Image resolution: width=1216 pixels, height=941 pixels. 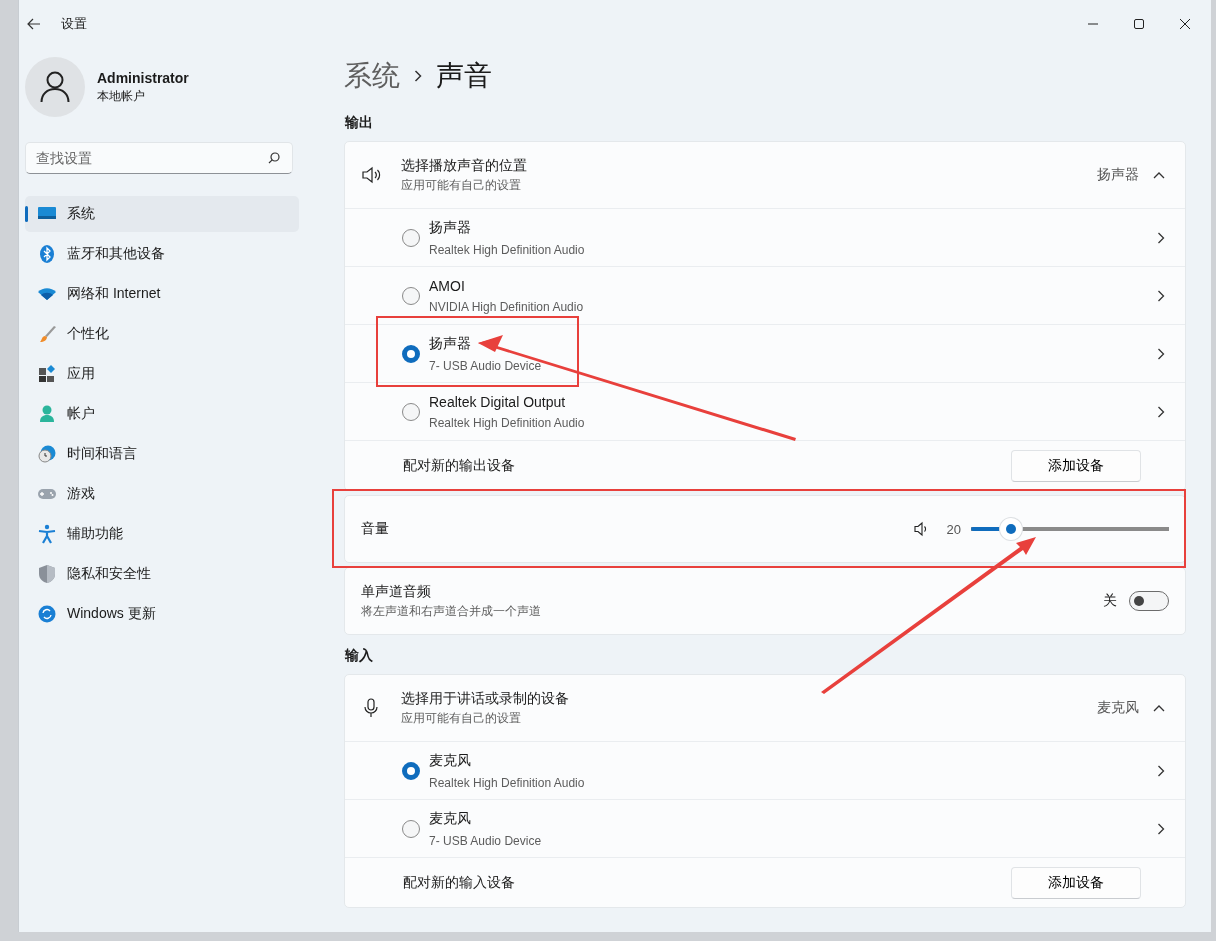 I want to click on accessibility-icon, so click(x=47, y=534).